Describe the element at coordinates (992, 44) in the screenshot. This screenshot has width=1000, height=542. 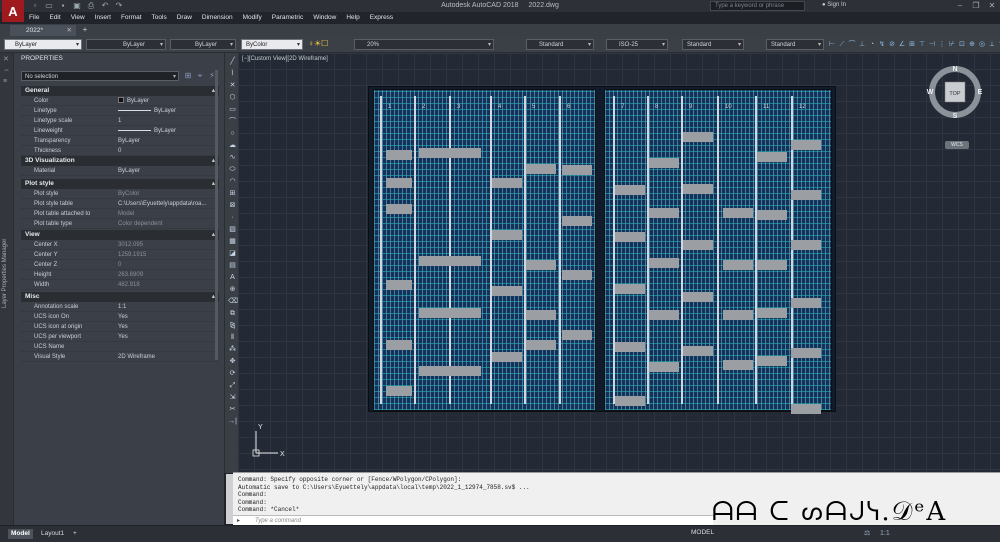
I see `jogged-linear-icon: ⟂` at that location.